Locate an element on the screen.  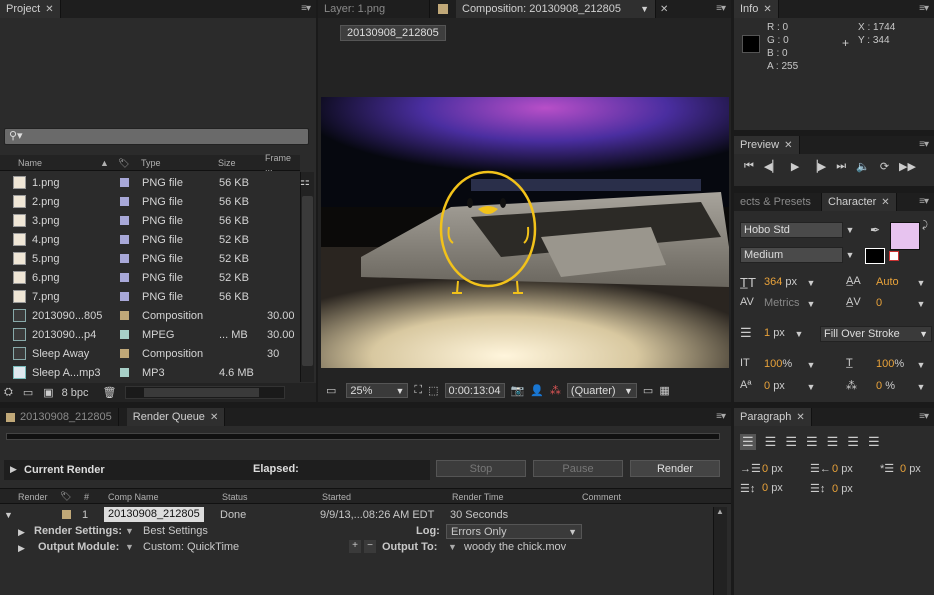
column-render: Render is located at coordinates (33, 497).